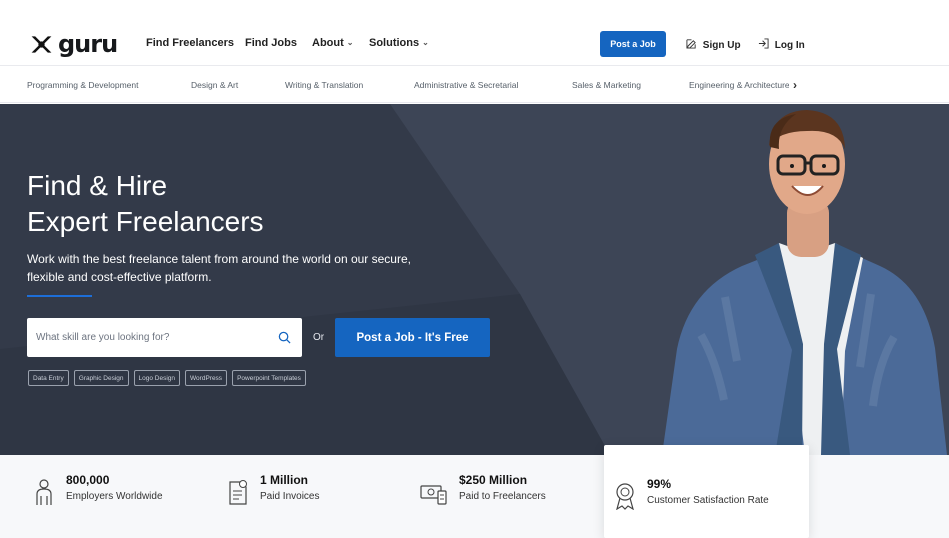 The width and height of the screenshot is (949, 538). Describe the element at coordinates (269, 378) in the screenshot. I see `tag-powerpoint: Powerpoint Templates` at that location.